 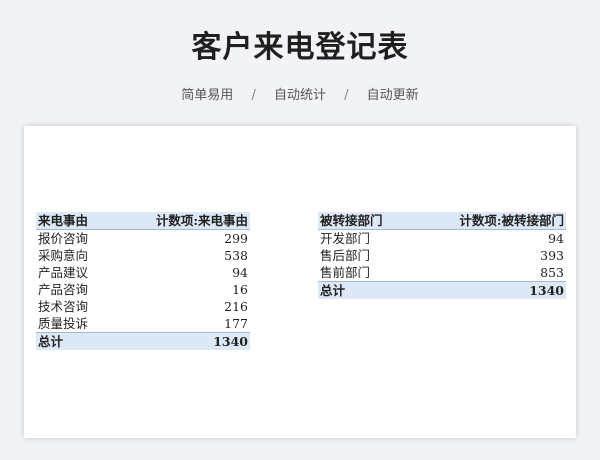 I want to click on row-count: 393, so click(x=494, y=255).